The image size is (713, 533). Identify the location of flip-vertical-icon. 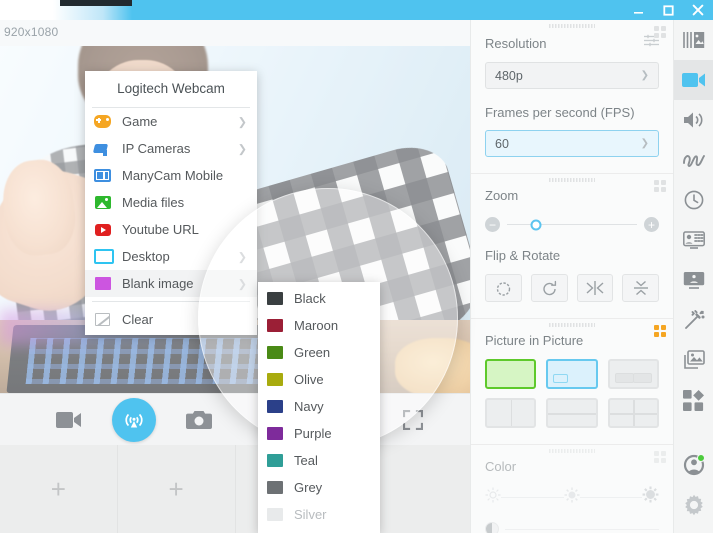
(640, 288).